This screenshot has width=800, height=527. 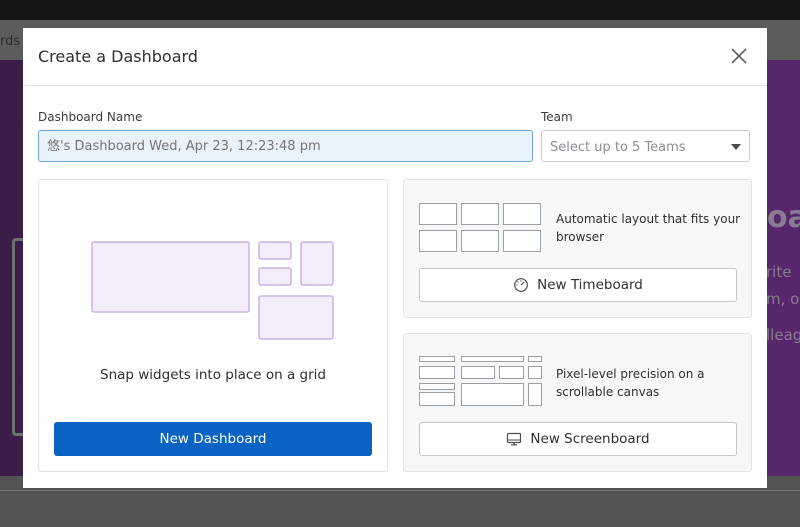 What do you see at coordinates (285, 146) in the screenshot?
I see `dashboard-name-input` at bounding box center [285, 146].